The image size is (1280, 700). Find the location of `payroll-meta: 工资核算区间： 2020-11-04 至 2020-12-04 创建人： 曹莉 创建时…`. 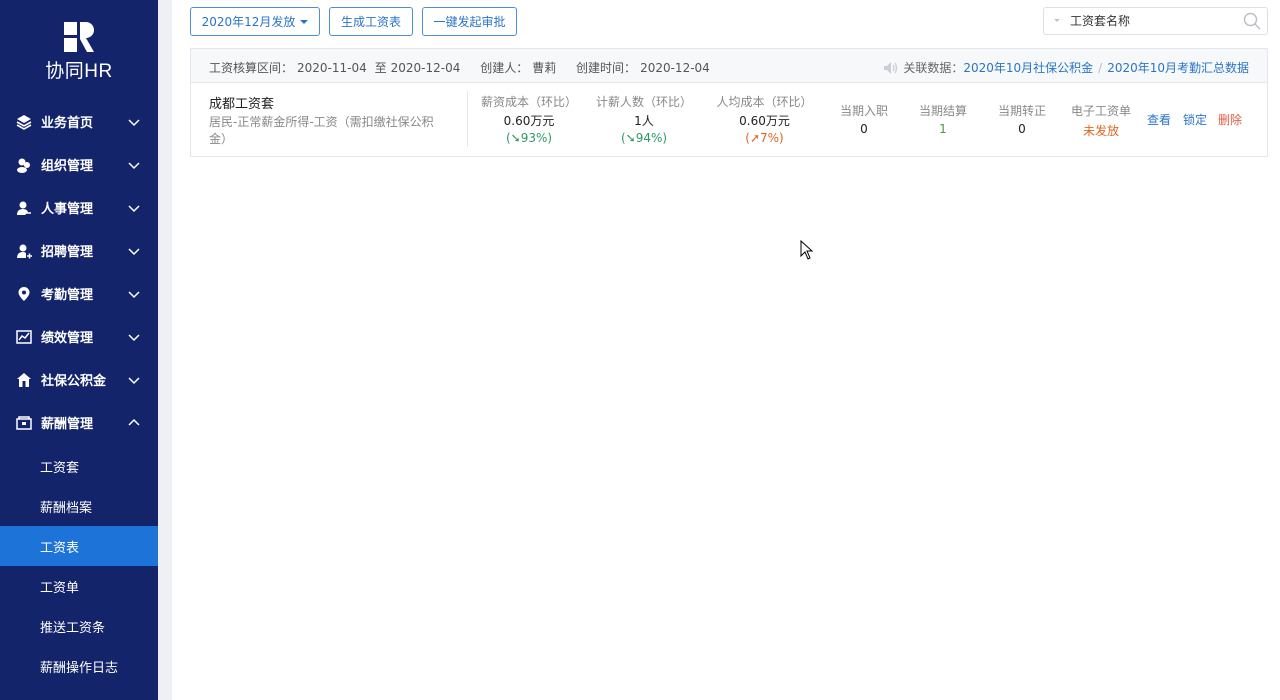

payroll-meta: 工资核算区间： 2020-11-04 至 2020-12-04 创建人： 曹莉 创建时… is located at coordinates (461, 67).